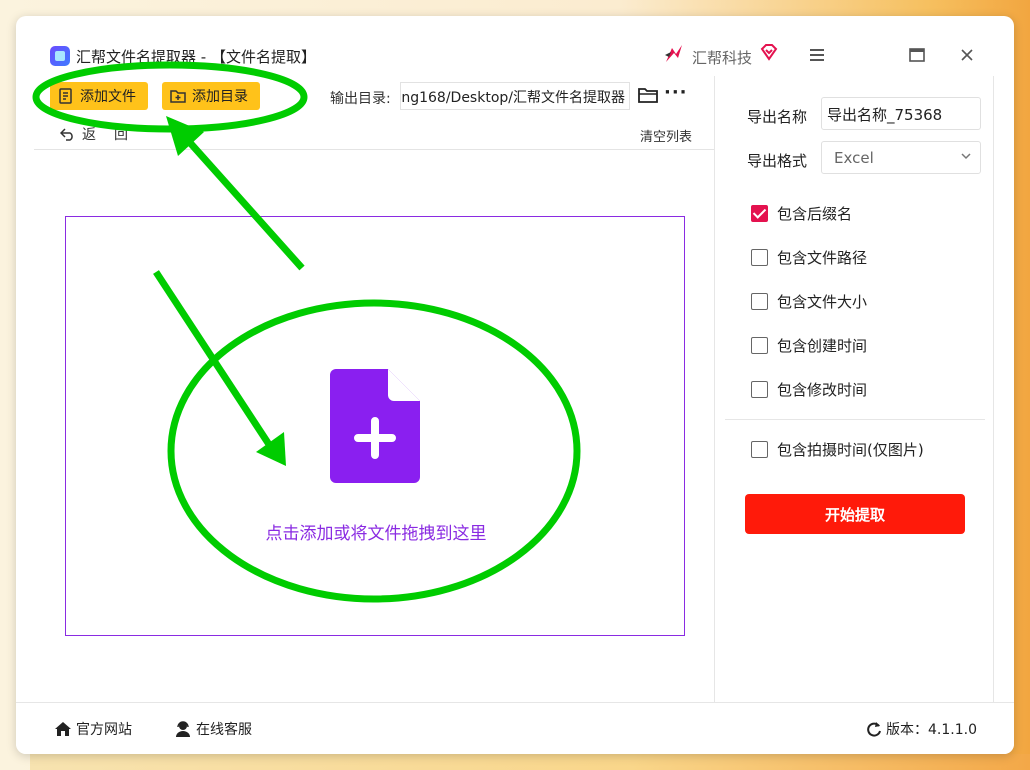 This screenshot has width=1030, height=770. What do you see at coordinates (854, 158) in the screenshot?
I see `export-format-value: Excel` at bounding box center [854, 158].